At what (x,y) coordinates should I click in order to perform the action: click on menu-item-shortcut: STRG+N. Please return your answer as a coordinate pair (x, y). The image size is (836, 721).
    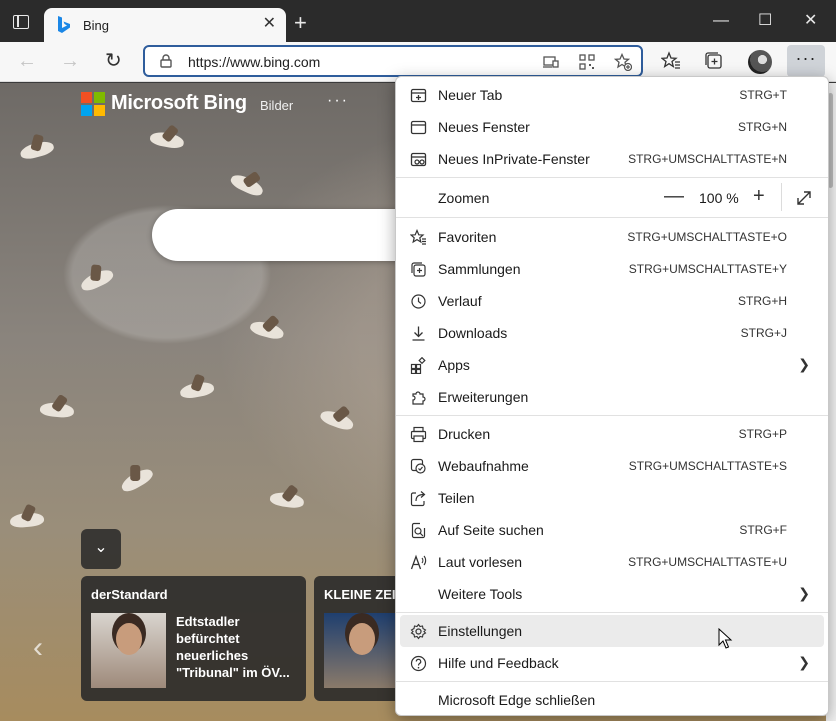
    Looking at the image, I should click on (762, 127).